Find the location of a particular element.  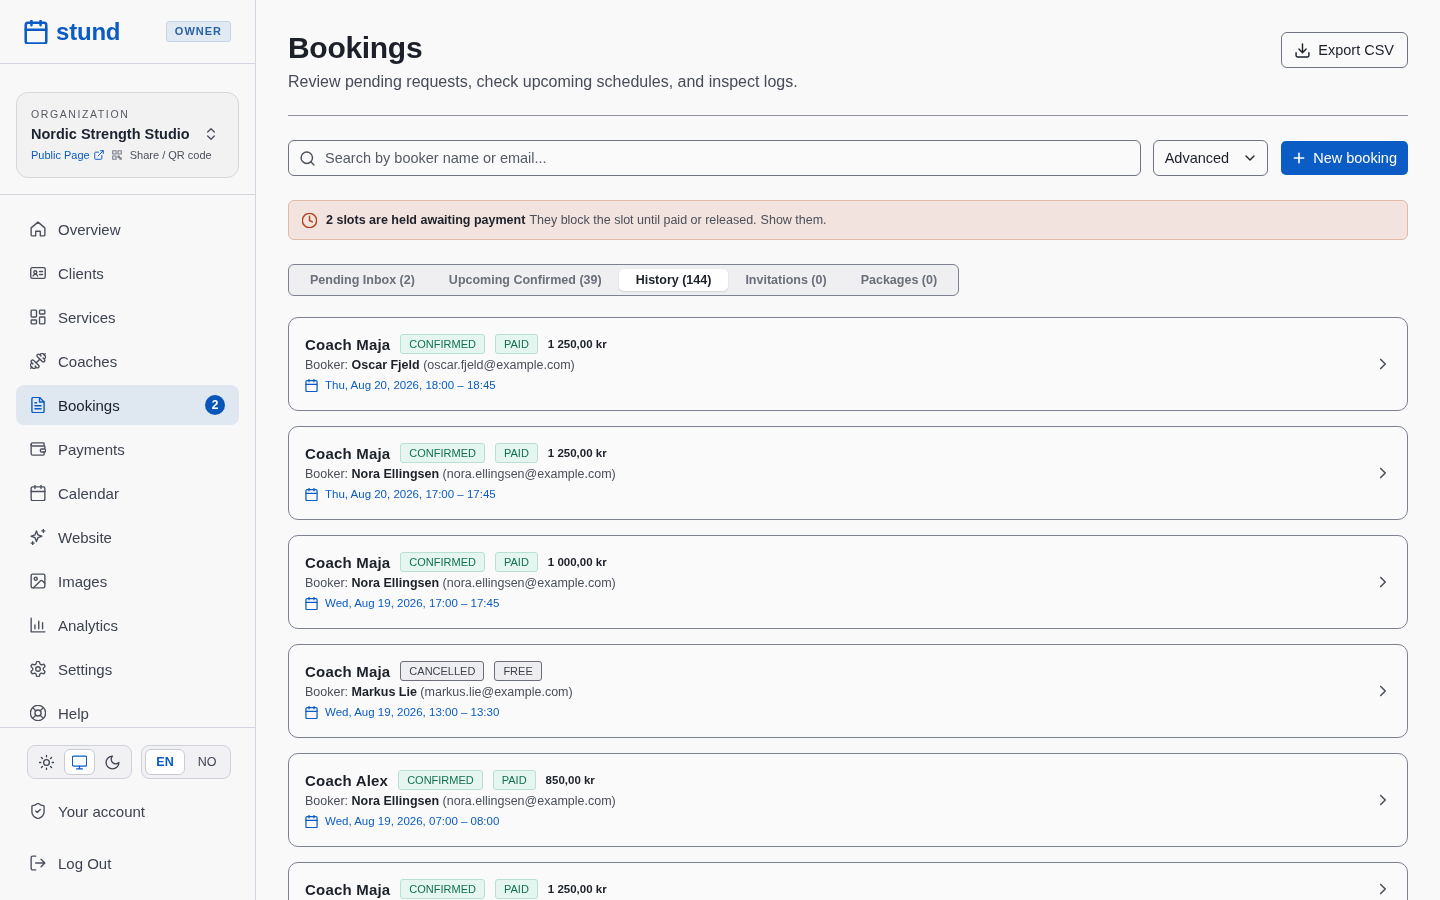

grid-icon is located at coordinates (38, 317).